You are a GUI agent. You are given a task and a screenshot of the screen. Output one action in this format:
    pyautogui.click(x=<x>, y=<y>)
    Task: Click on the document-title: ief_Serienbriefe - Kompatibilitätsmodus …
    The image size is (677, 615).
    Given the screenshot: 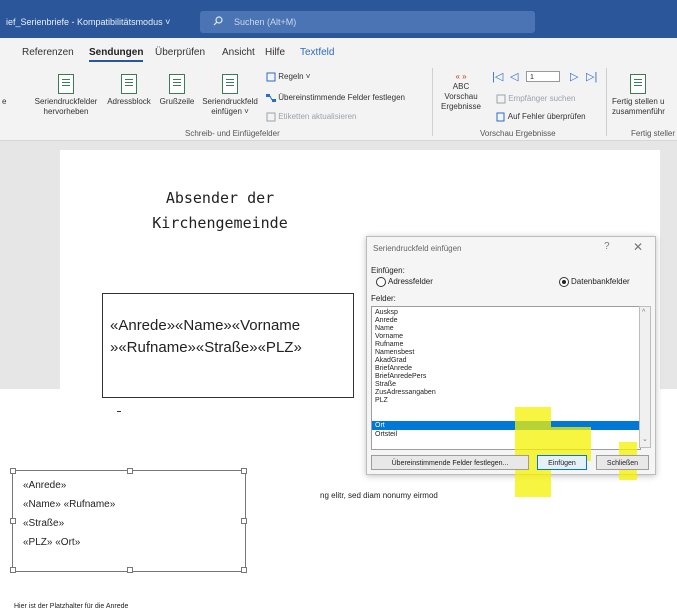 What is the action you would take?
    pyautogui.click(x=88, y=22)
    